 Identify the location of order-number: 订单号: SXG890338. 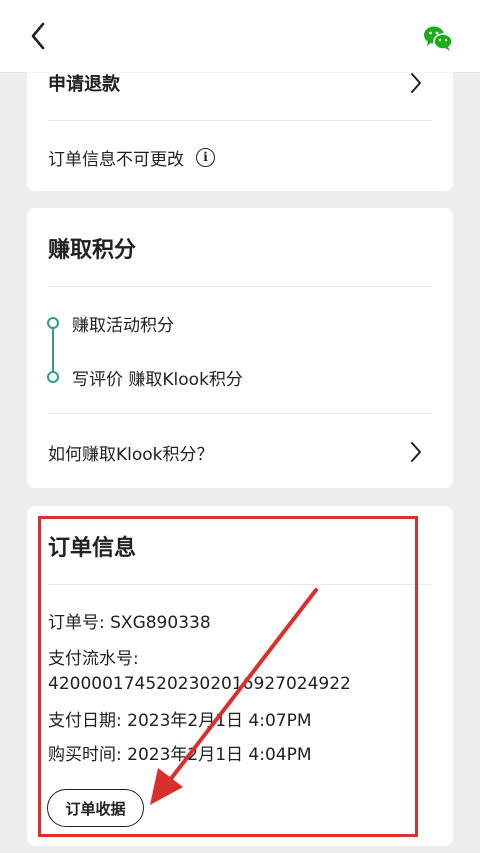
(129, 622).